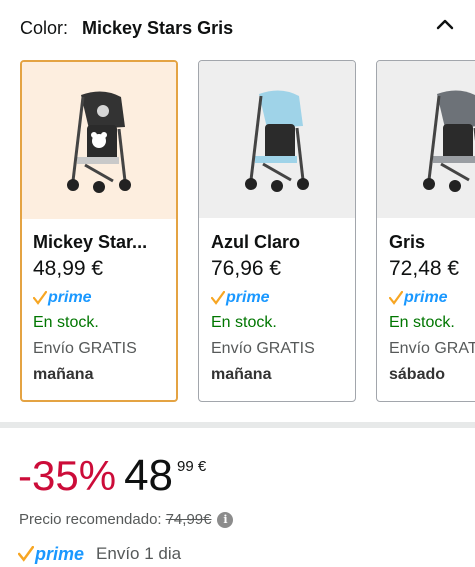 The image size is (475, 567). Describe the element at coordinates (225, 519) in the screenshot. I see `info-icon: i` at that location.